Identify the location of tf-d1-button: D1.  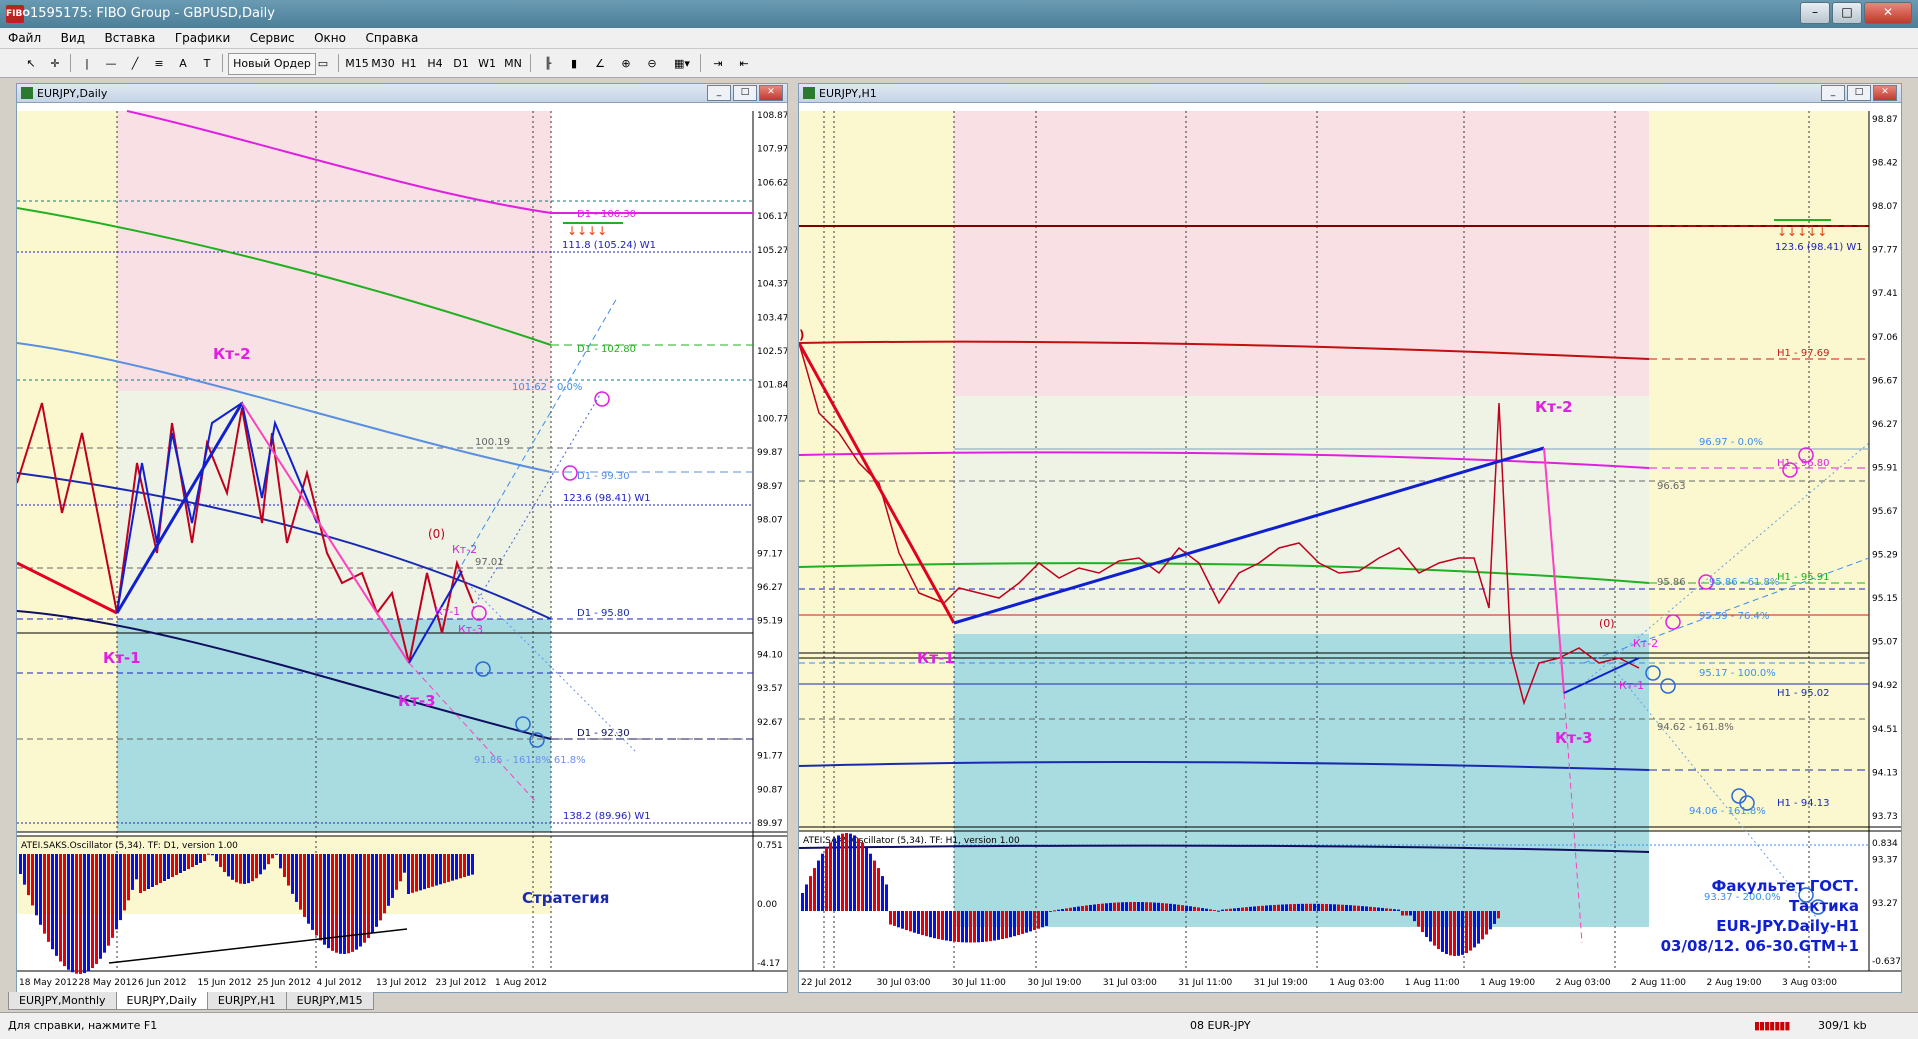
(461, 64).